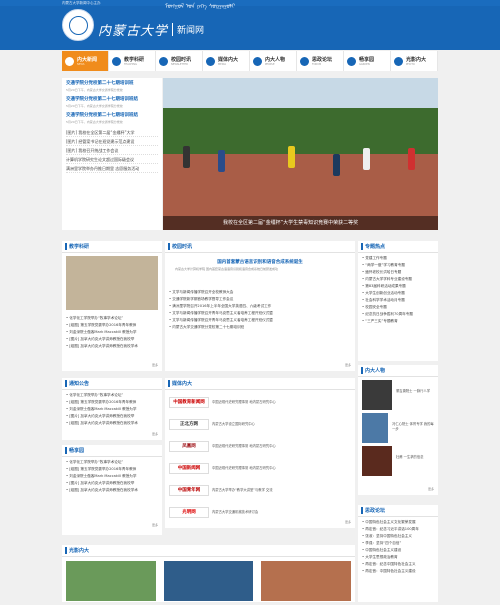  I want to click on panel-title: 校园时讯, so click(182, 246).